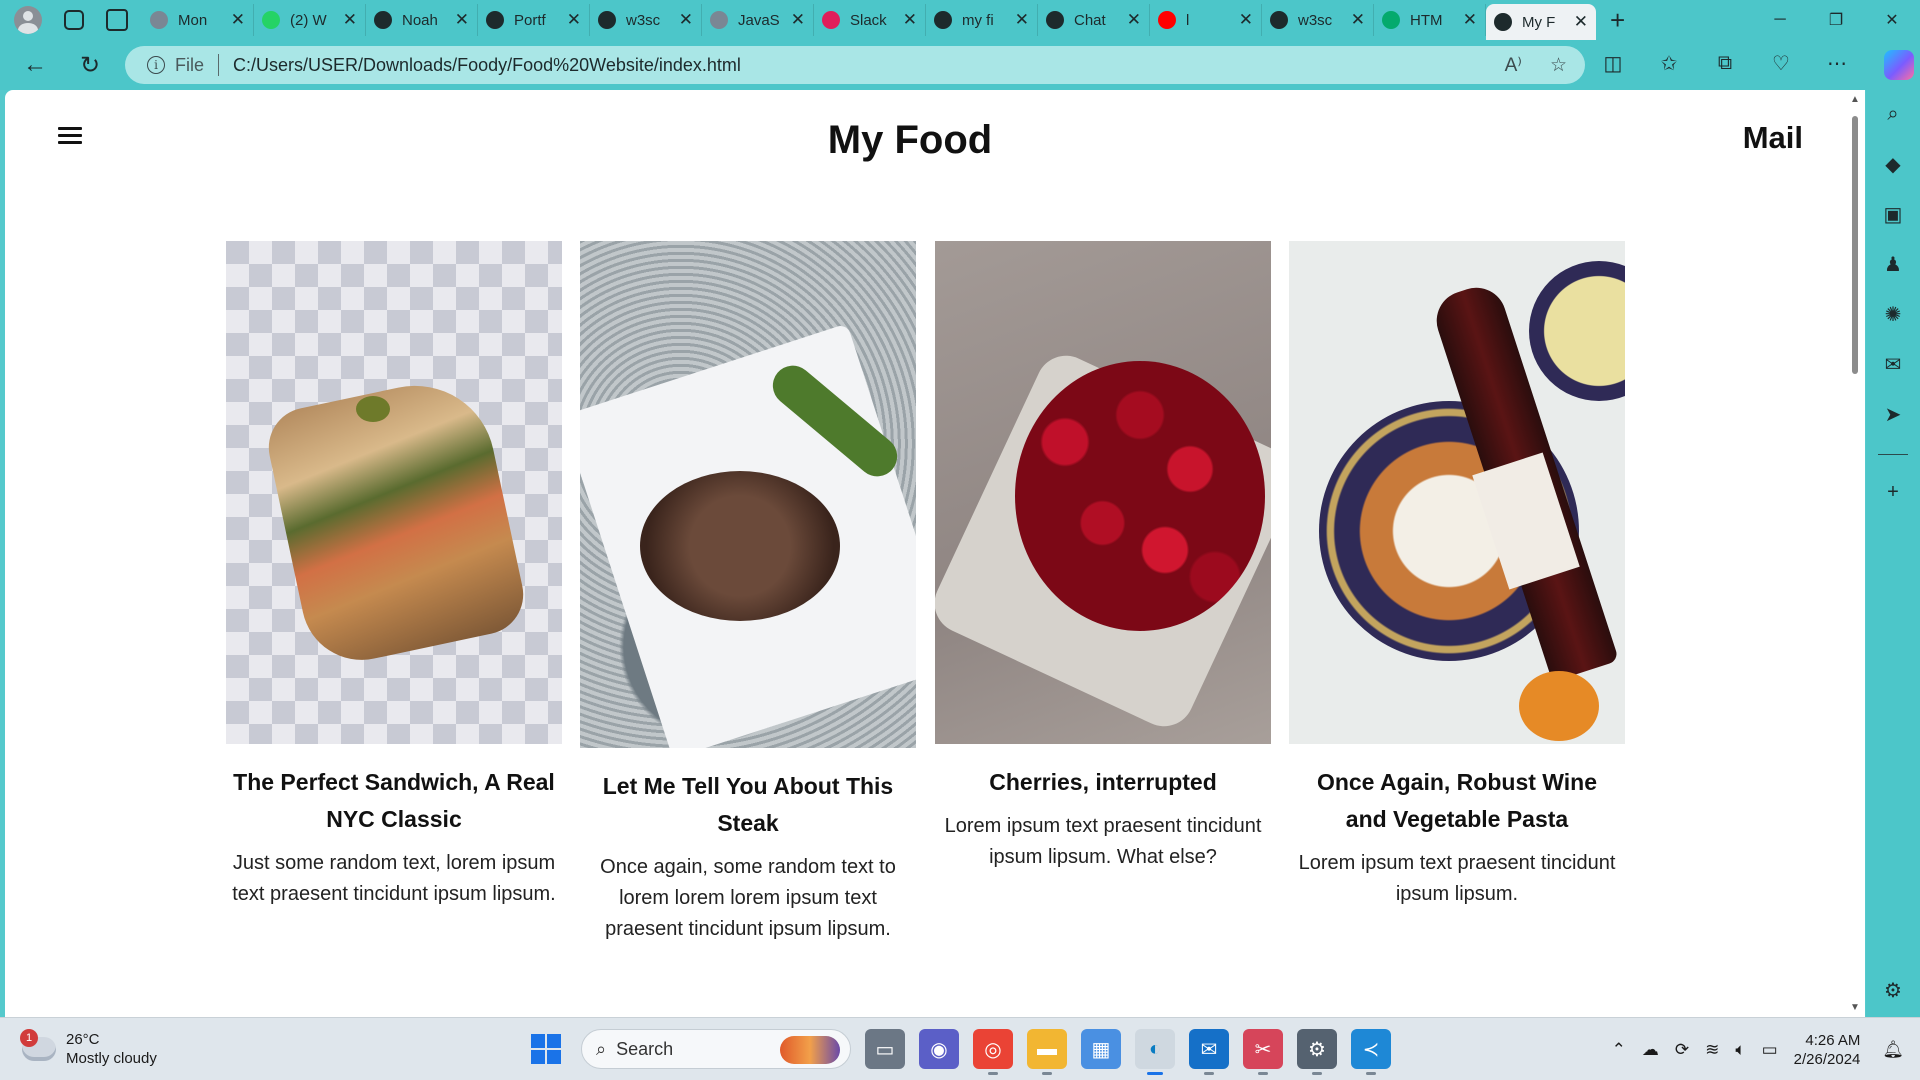 The width and height of the screenshot is (1920, 1080). Describe the element at coordinates (1837, 63) in the screenshot. I see `more-menu-icon: ⋯` at that location.